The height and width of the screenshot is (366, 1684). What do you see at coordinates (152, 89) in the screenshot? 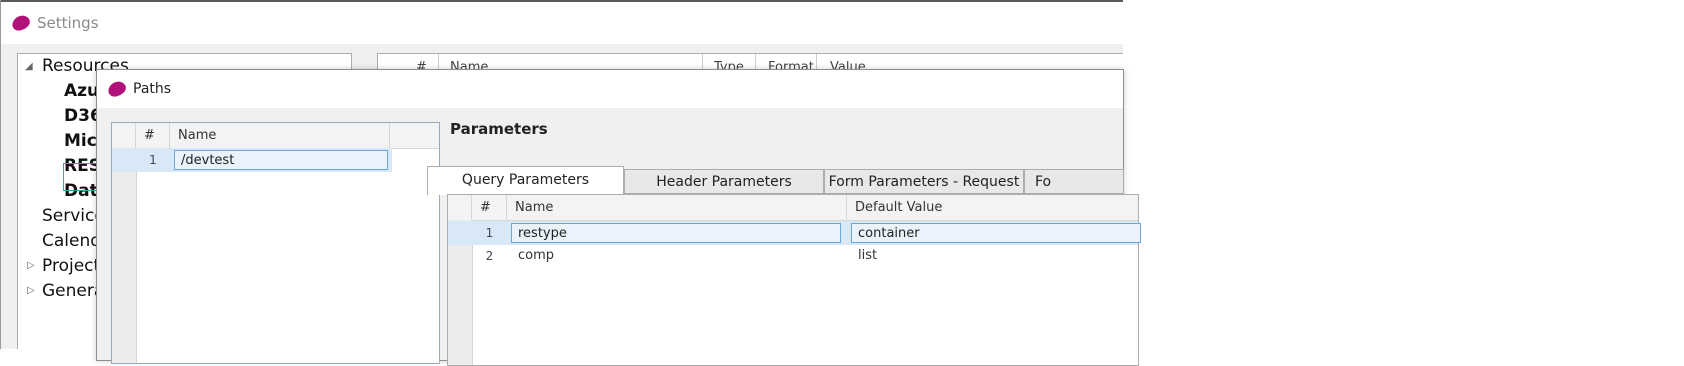
I see `paths-title: Paths` at bounding box center [152, 89].